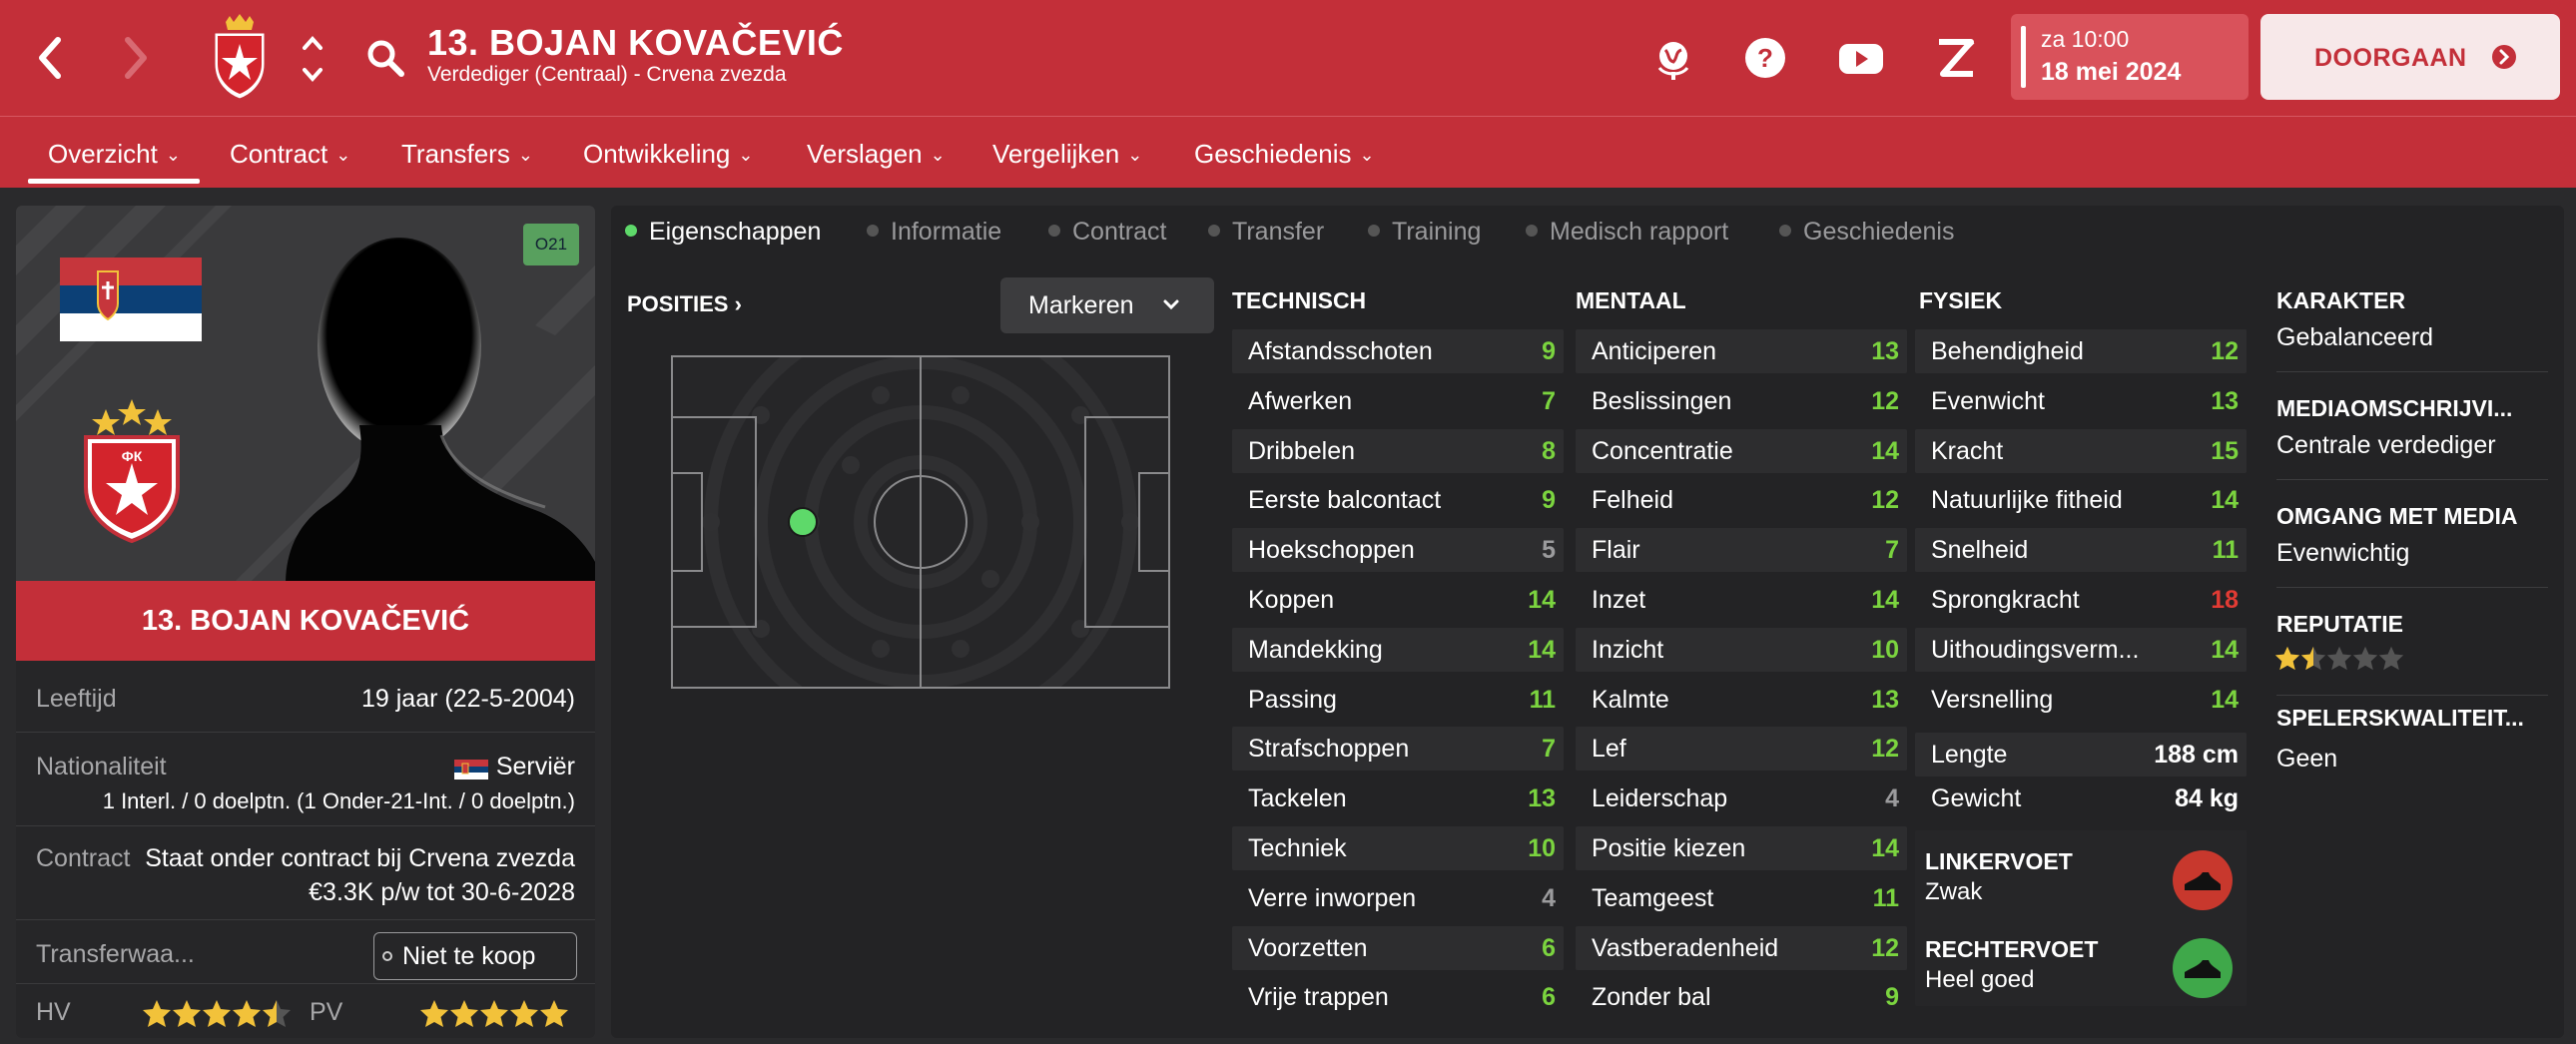  What do you see at coordinates (746, 155) in the screenshot?
I see `chevron-down-icon: ⌄` at bounding box center [746, 155].